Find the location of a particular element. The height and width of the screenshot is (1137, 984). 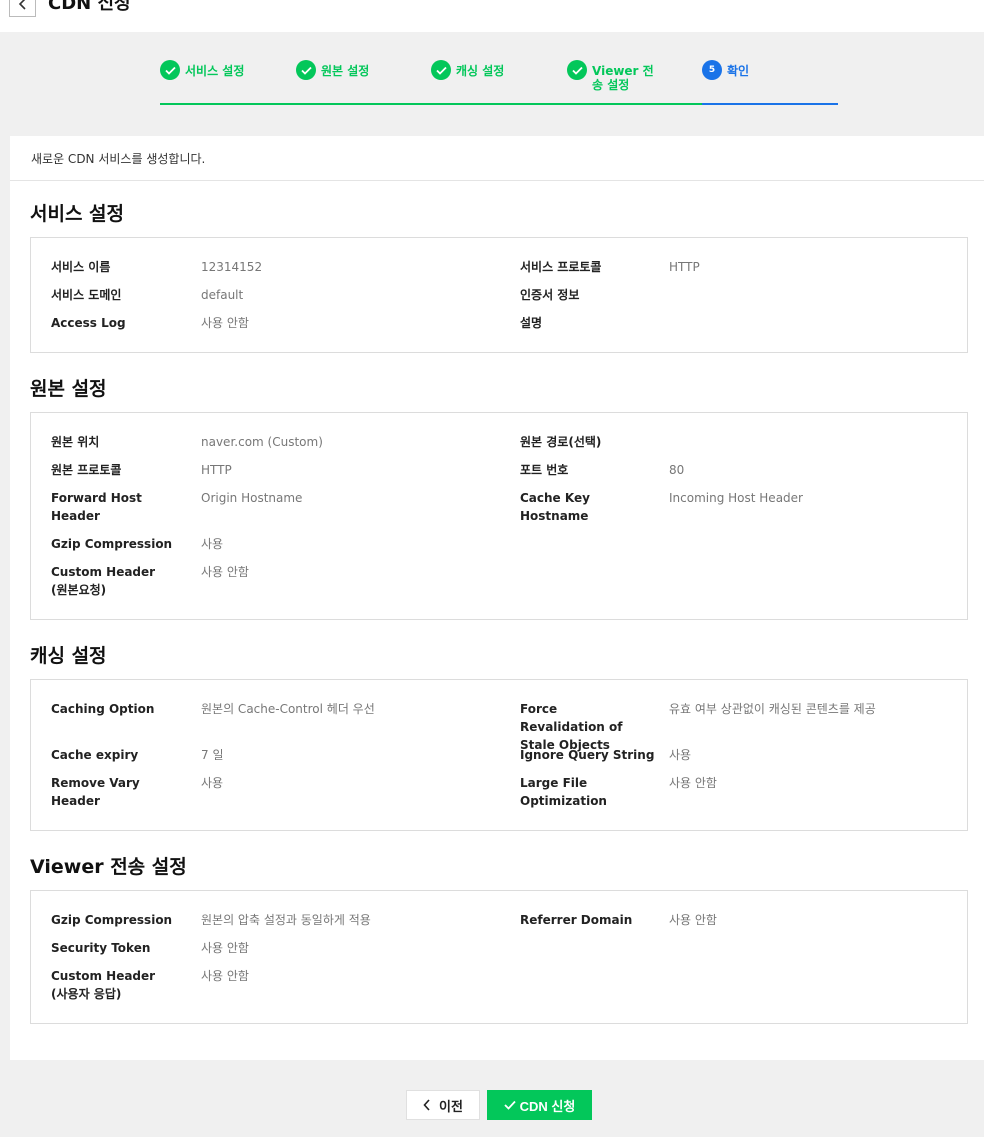

cdn-submit-button: CDN 신청 is located at coordinates (539, 1105).